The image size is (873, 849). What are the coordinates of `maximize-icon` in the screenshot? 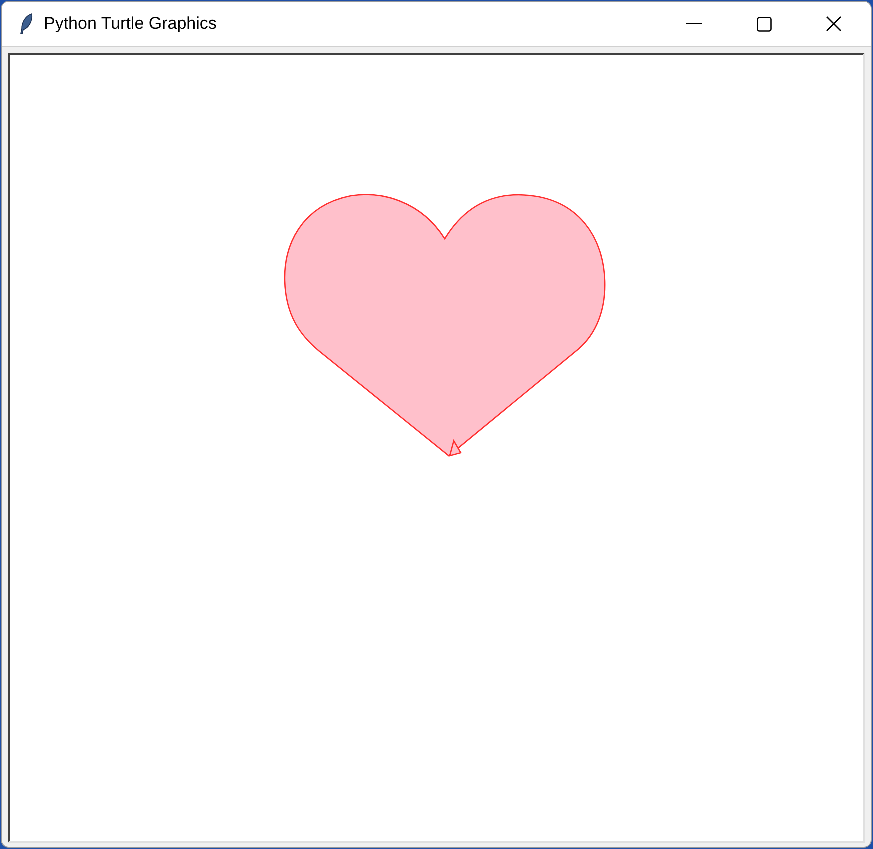 It's located at (764, 24).